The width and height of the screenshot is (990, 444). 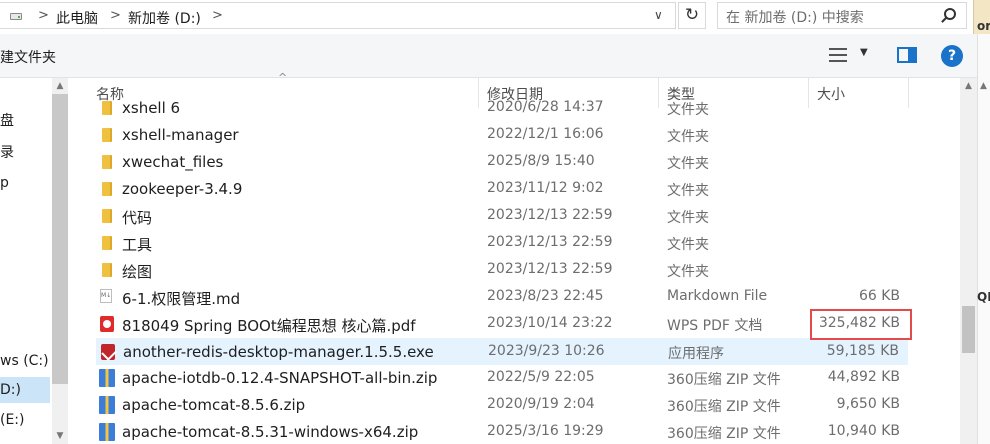 What do you see at coordinates (164, 18) in the screenshot?
I see `breadcrumb-drive-d: 新加卷 (D:)` at bounding box center [164, 18].